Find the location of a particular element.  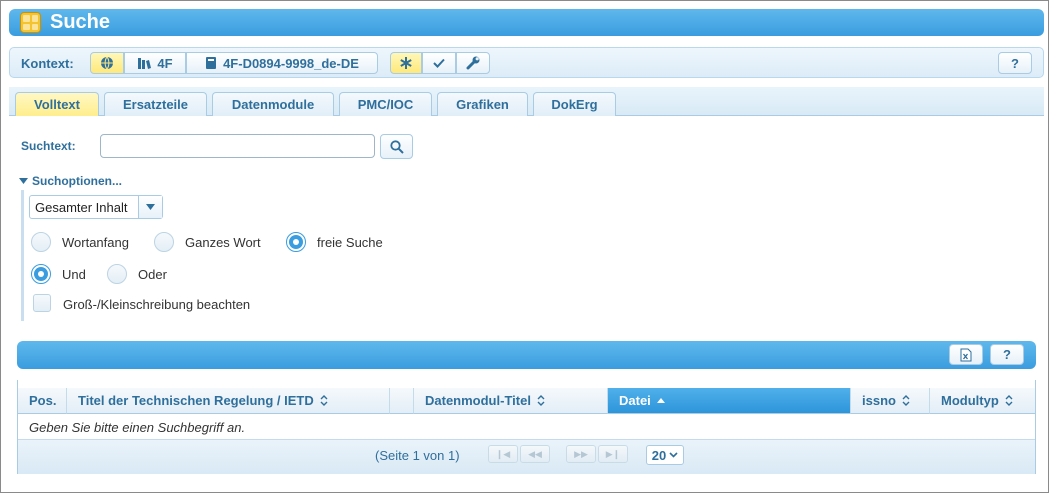

prev-page-icon: ◀◀ is located at coordinates (535, 453).